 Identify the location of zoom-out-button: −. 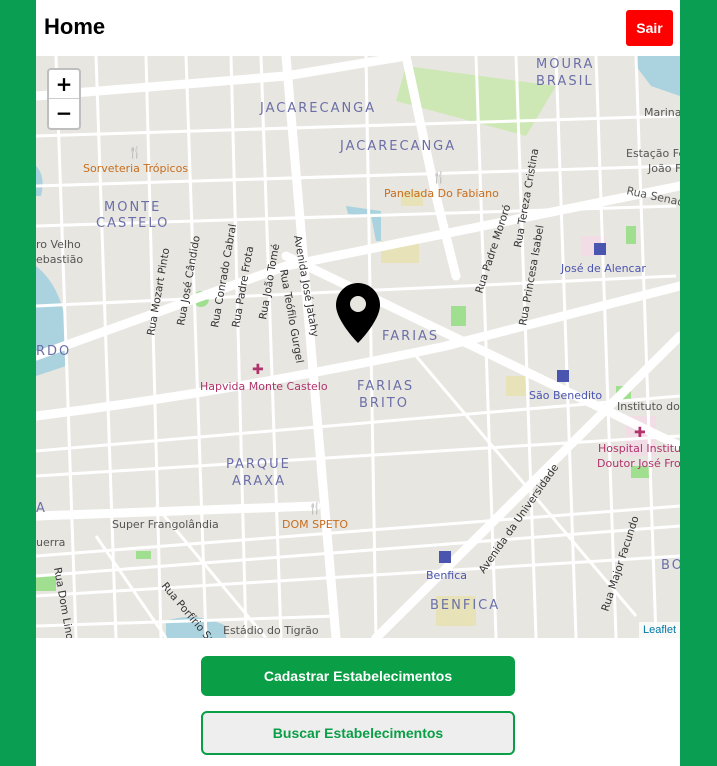
(64, 113).